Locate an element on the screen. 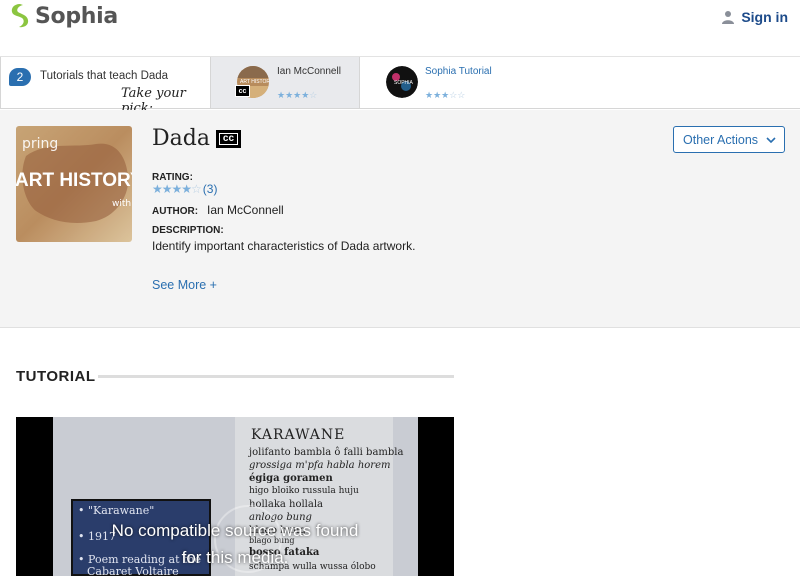 The height and width of the screenshot is (576, 800). see-more-link: See More + is located at coordinates (184, 285).